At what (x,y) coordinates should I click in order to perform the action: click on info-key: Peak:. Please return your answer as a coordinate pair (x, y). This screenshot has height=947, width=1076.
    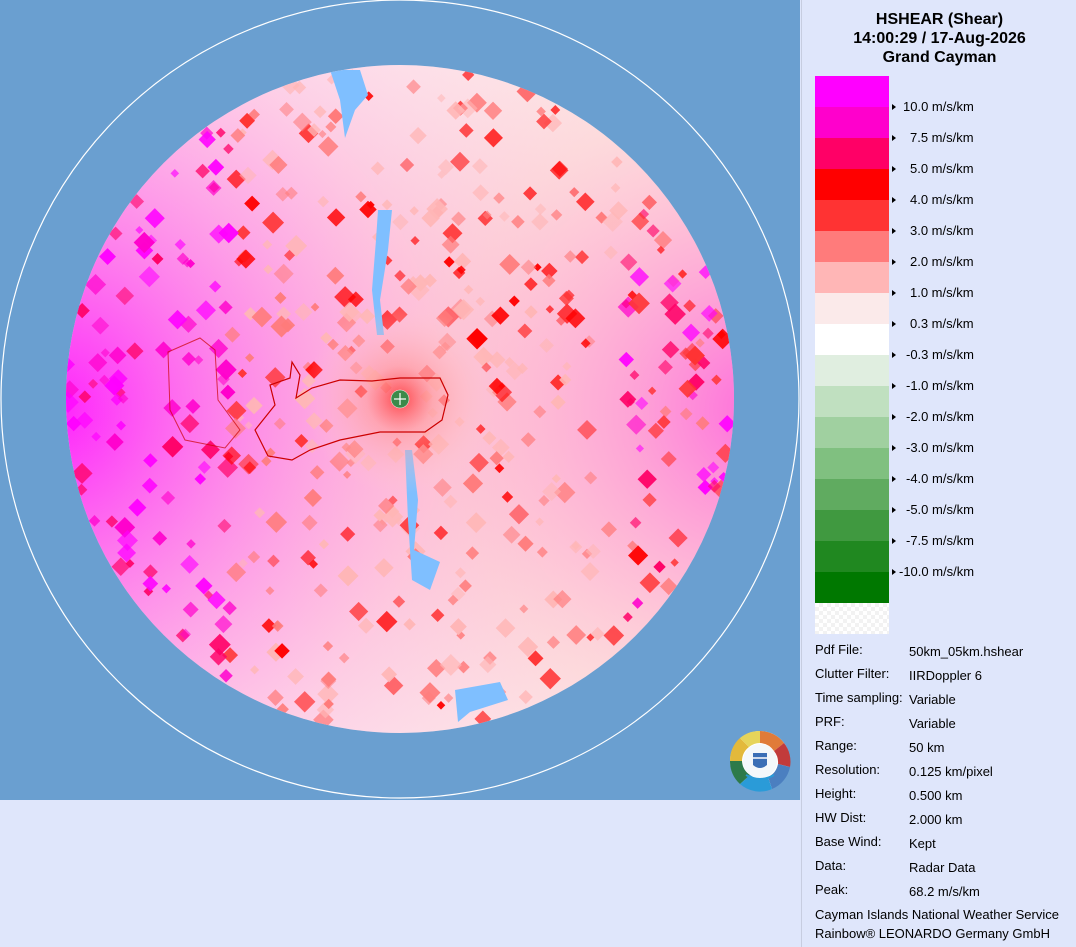
    Looking at the image, I should click on (832, 889).